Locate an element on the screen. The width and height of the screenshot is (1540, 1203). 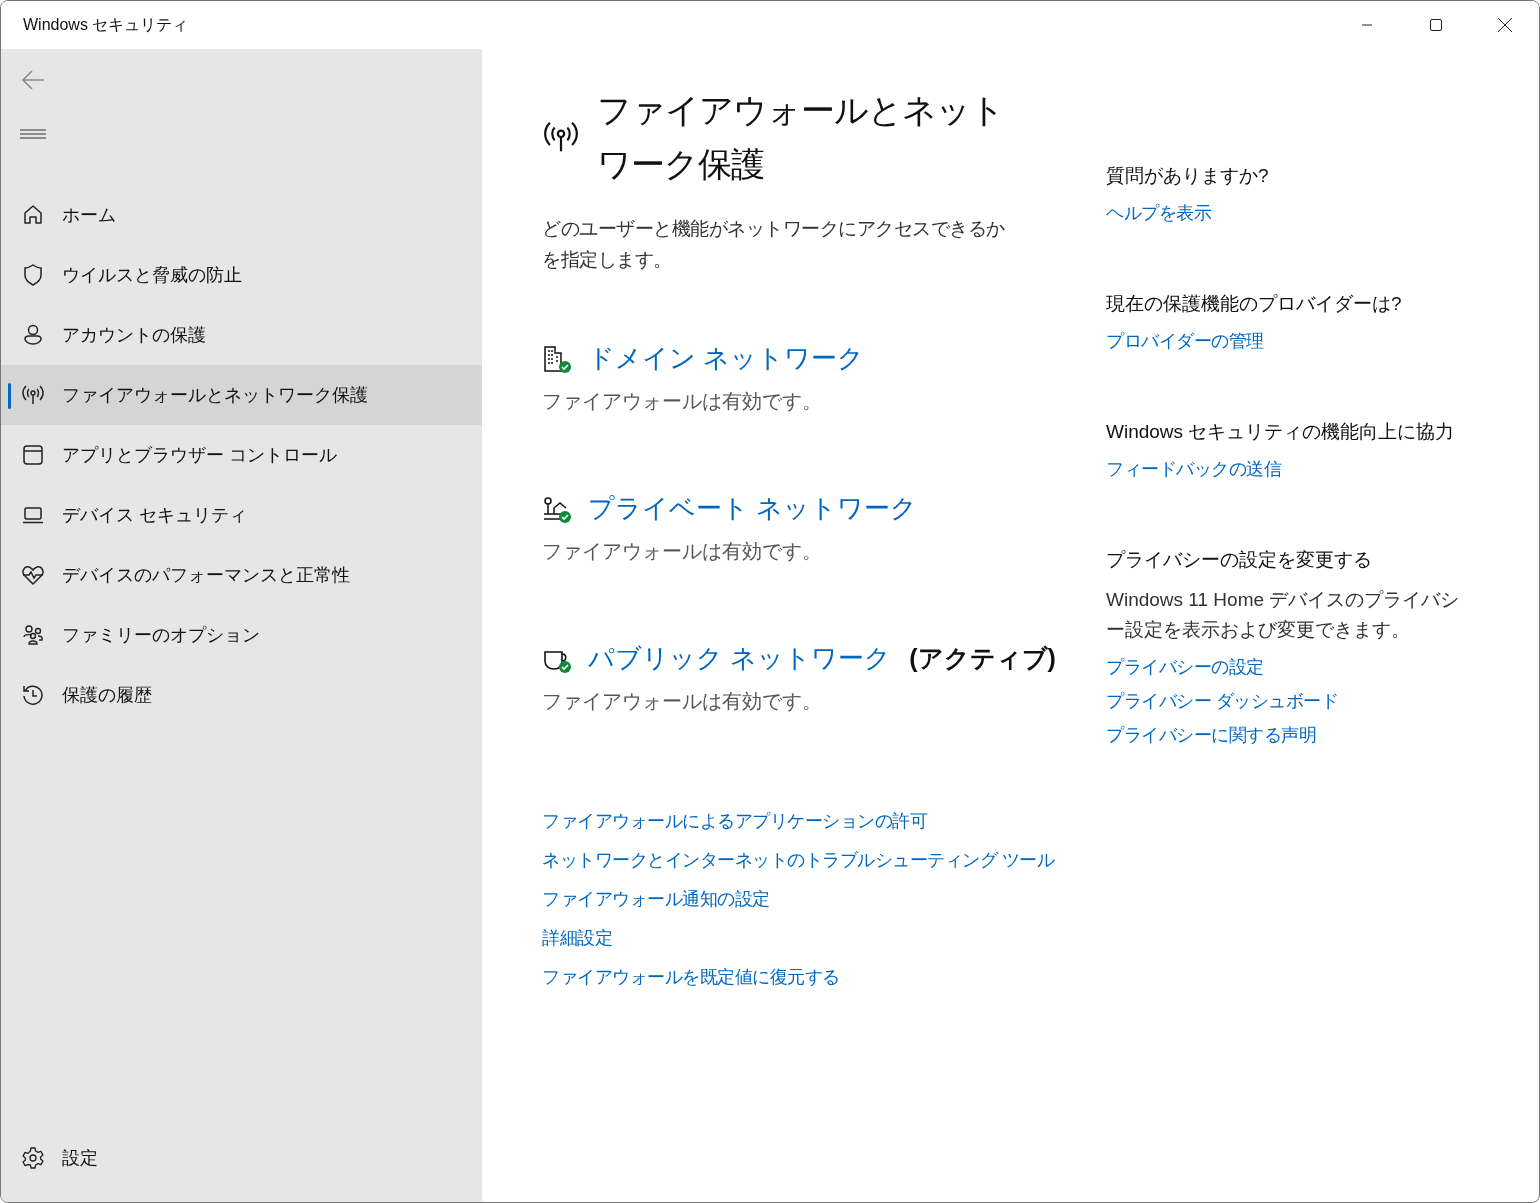
sidebar-item: ファミリーのオプション is located at coordinates (241, 635).